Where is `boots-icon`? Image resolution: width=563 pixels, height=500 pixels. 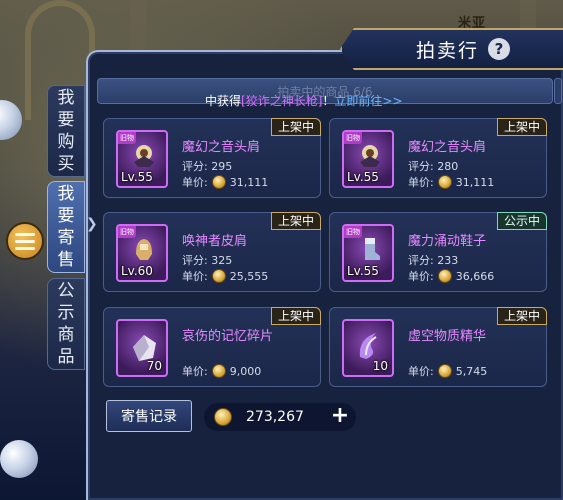
boots-icon is located at coordinates (372, 249).